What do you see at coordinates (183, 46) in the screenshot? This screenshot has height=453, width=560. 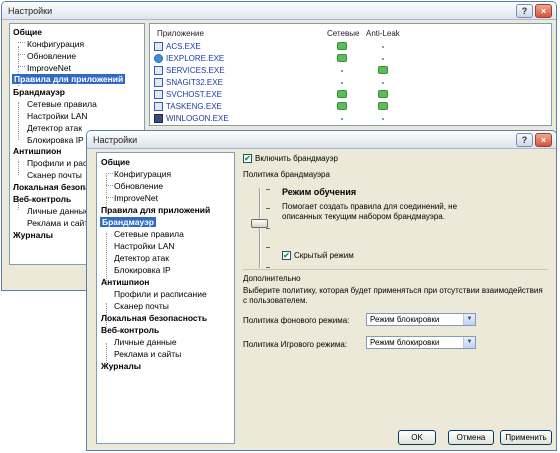 I see `app-name: ACS.EXE` at bounding box center [183, 46].